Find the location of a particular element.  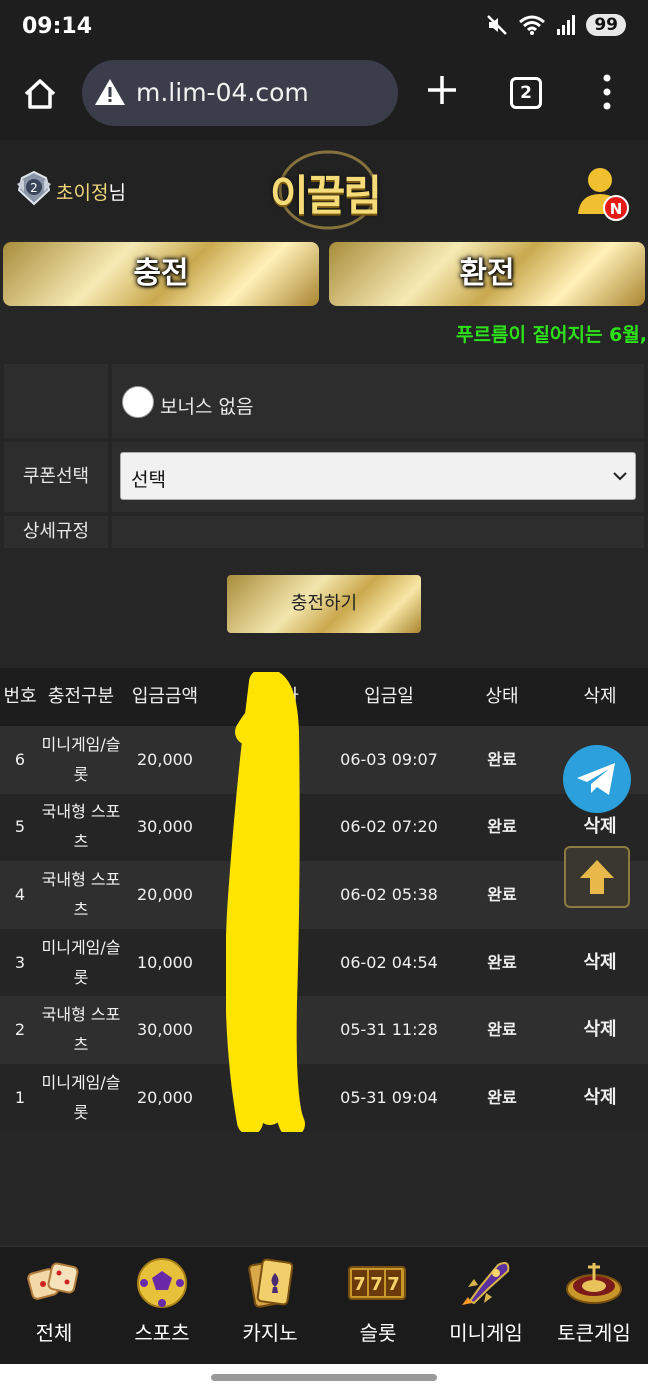

nav-item-token-game: 토큰게임 is located at coordinates (594, 1306).